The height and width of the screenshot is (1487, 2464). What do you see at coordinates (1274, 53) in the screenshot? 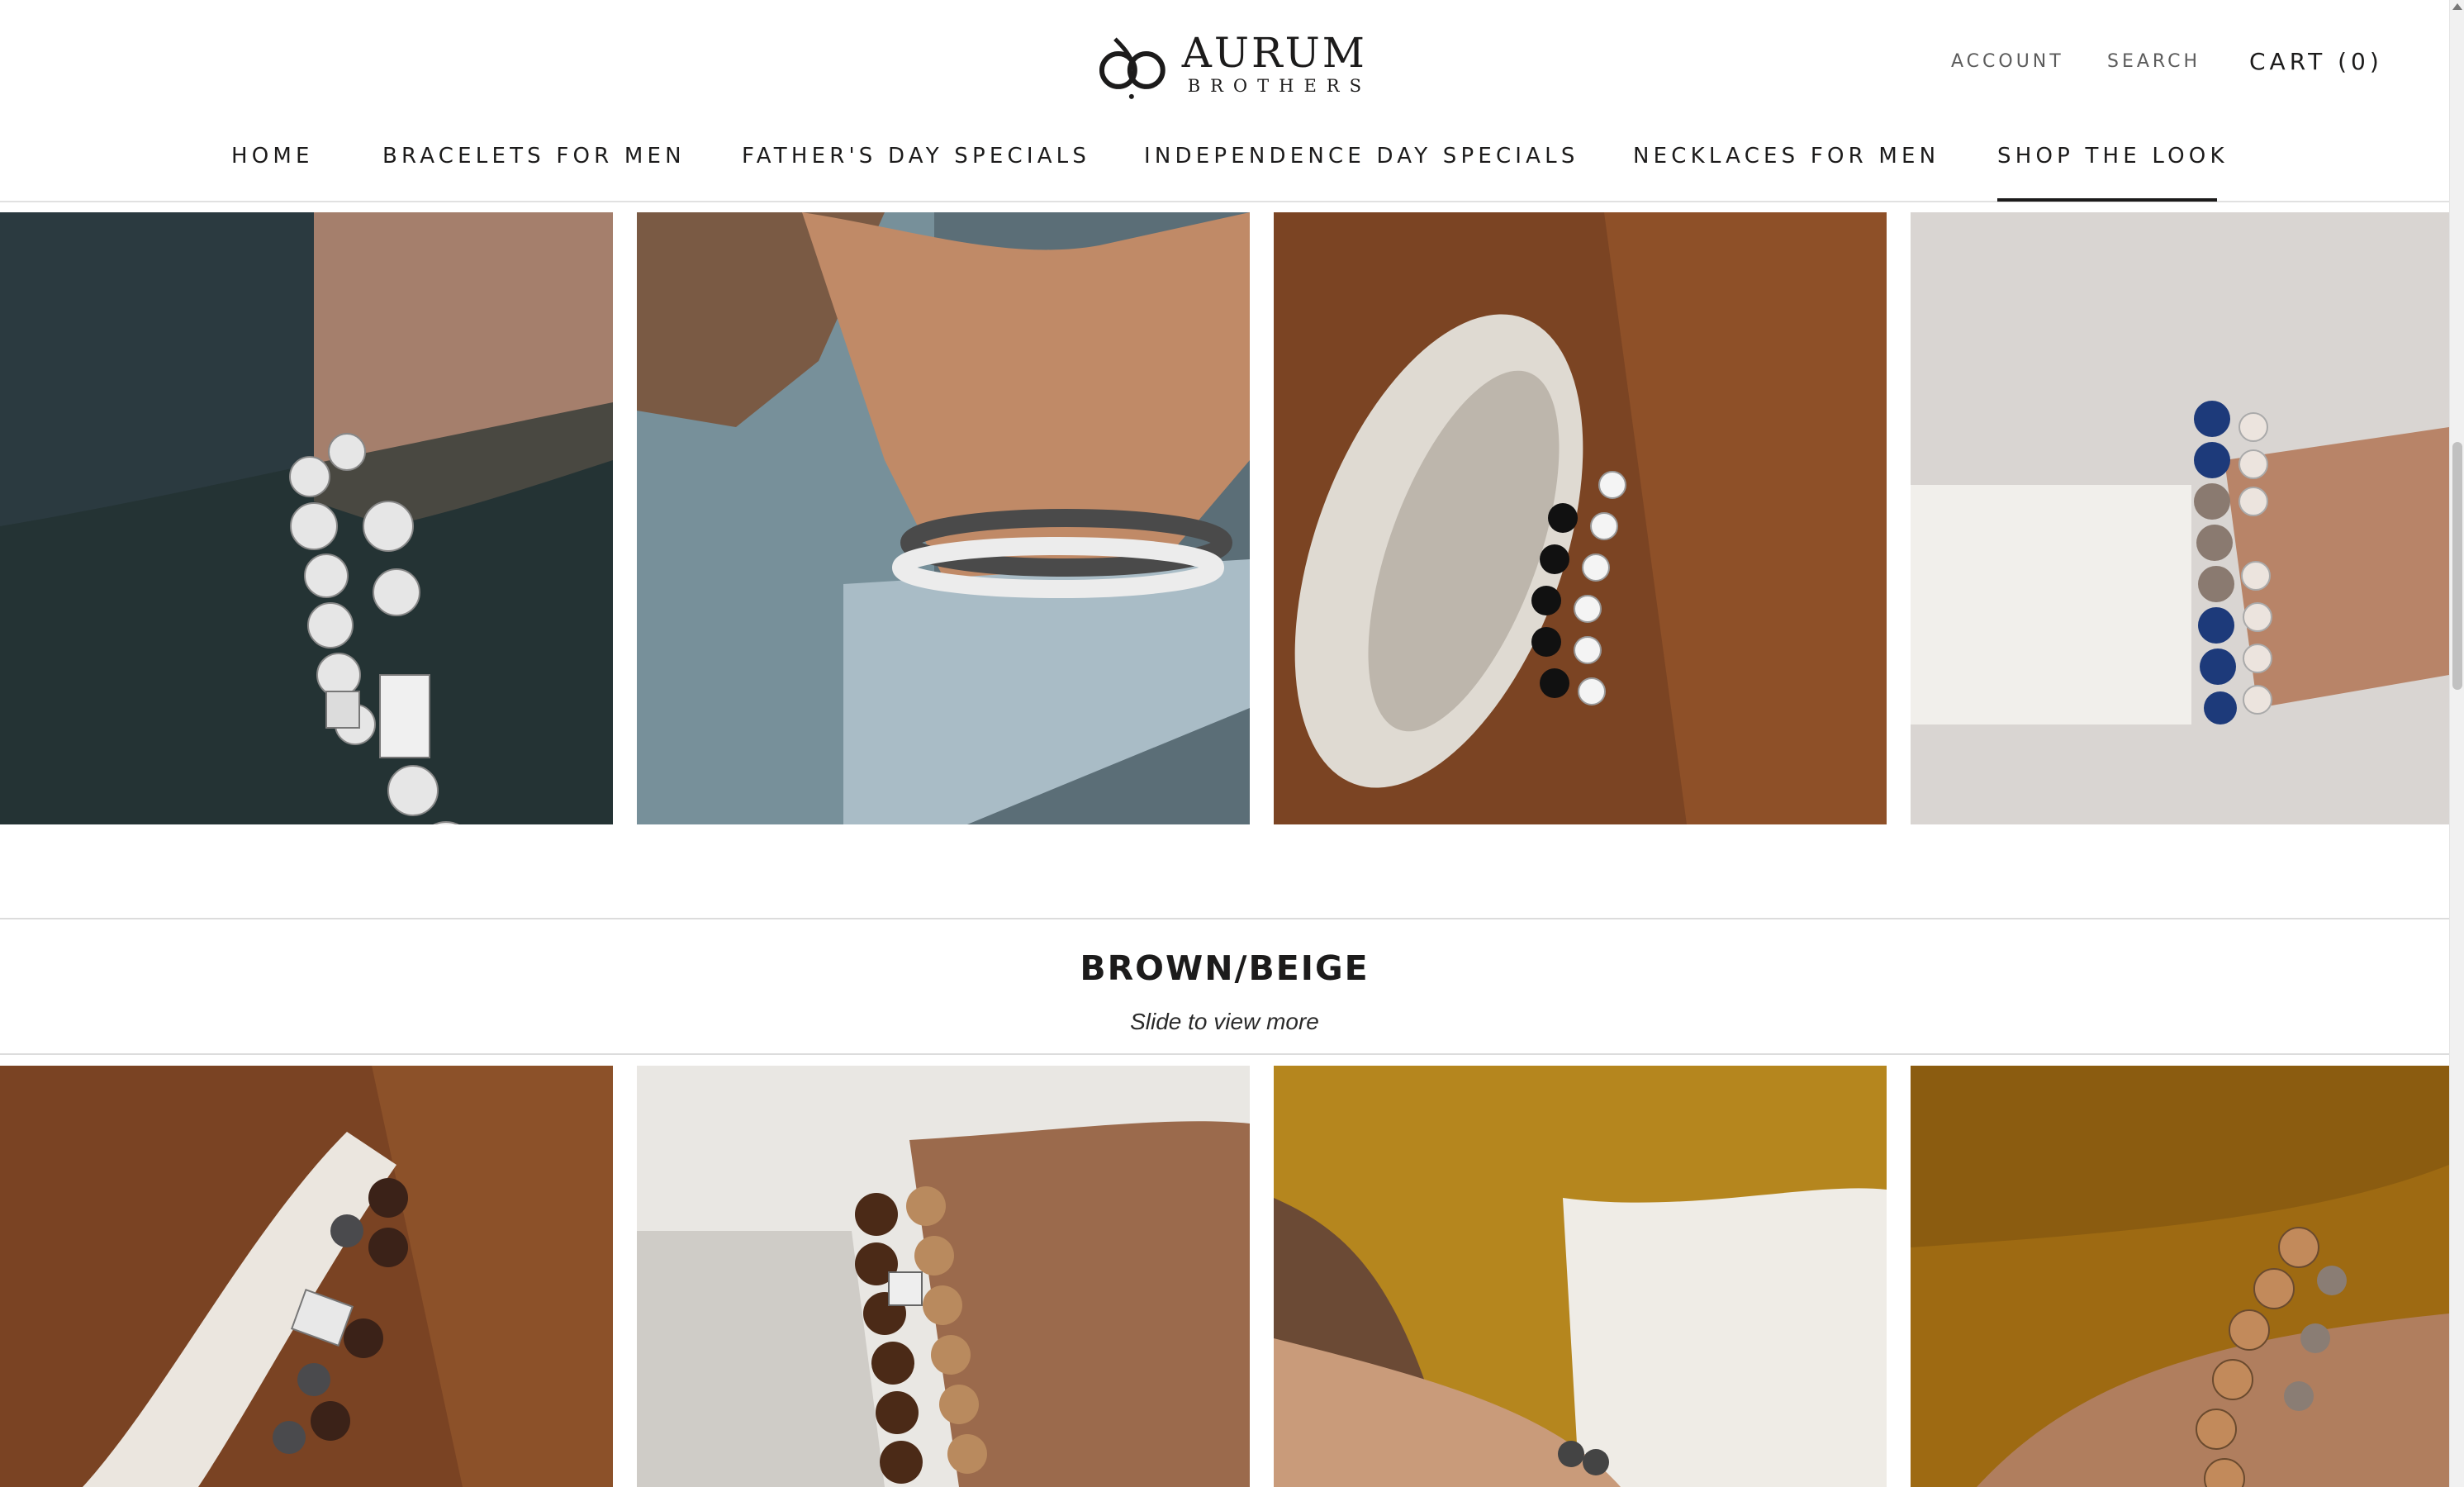
I see `brand-name: AURUM` at bounding box center [1274, 53].